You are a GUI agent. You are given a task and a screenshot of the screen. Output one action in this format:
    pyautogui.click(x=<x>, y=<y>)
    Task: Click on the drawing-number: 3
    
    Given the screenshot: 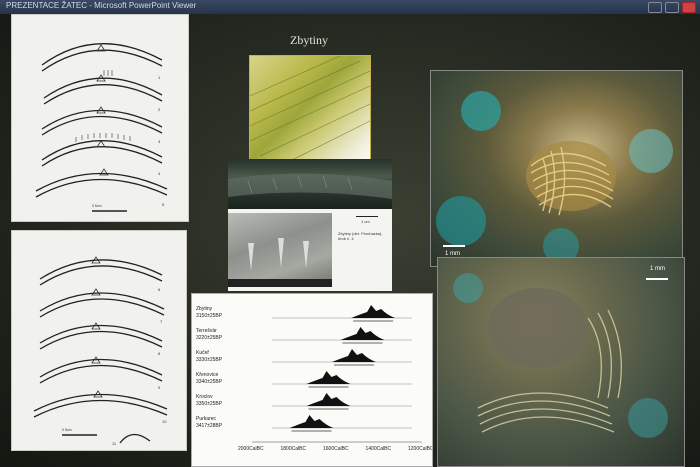 What is the action you would take?
    pyautogui.click(x=159, y=141)
    